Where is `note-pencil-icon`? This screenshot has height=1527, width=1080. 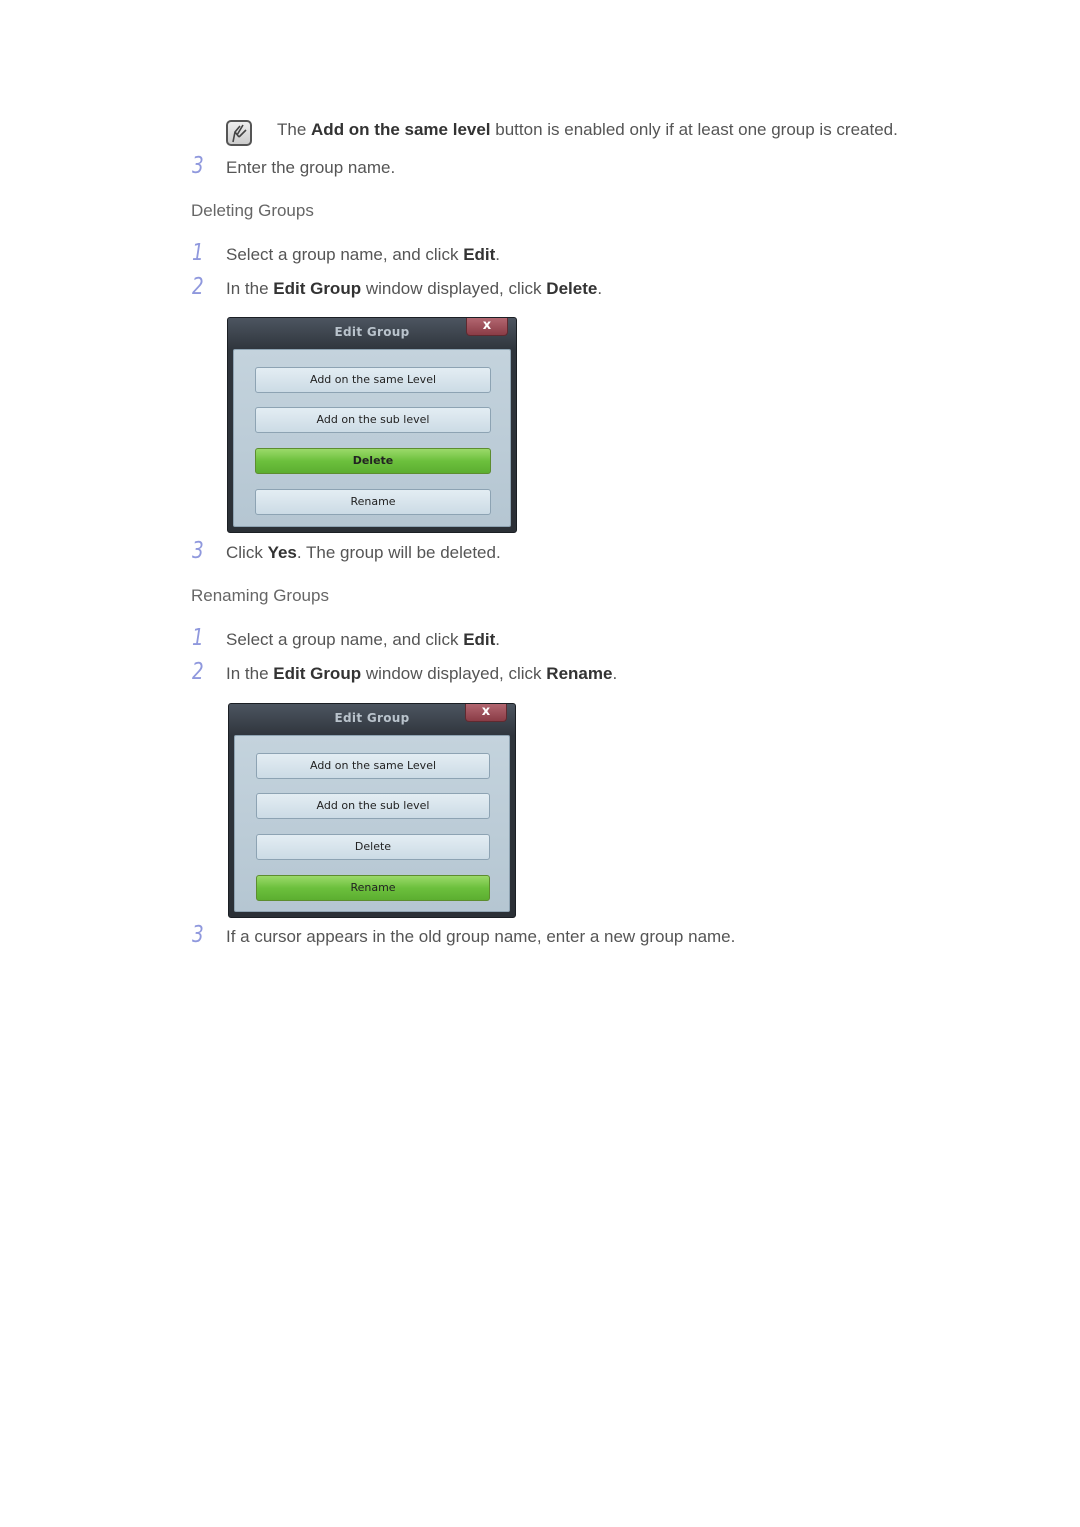
note-pencil-icon is located at coordinates (239, 133).